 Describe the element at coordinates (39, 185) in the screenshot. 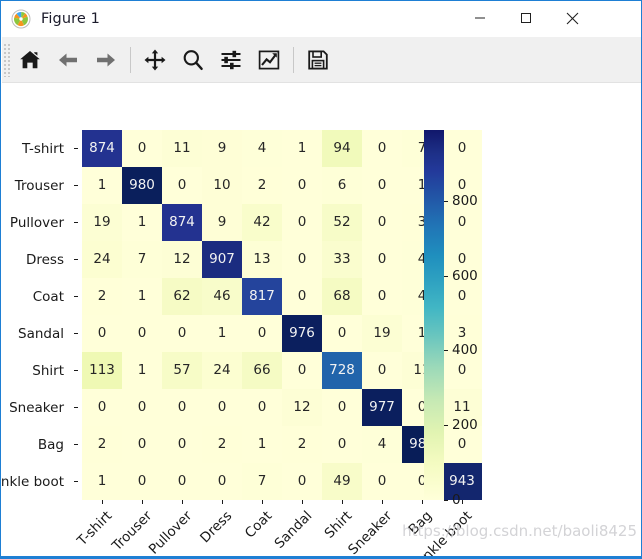

I see `y-tick-label: Trouser` at that location.